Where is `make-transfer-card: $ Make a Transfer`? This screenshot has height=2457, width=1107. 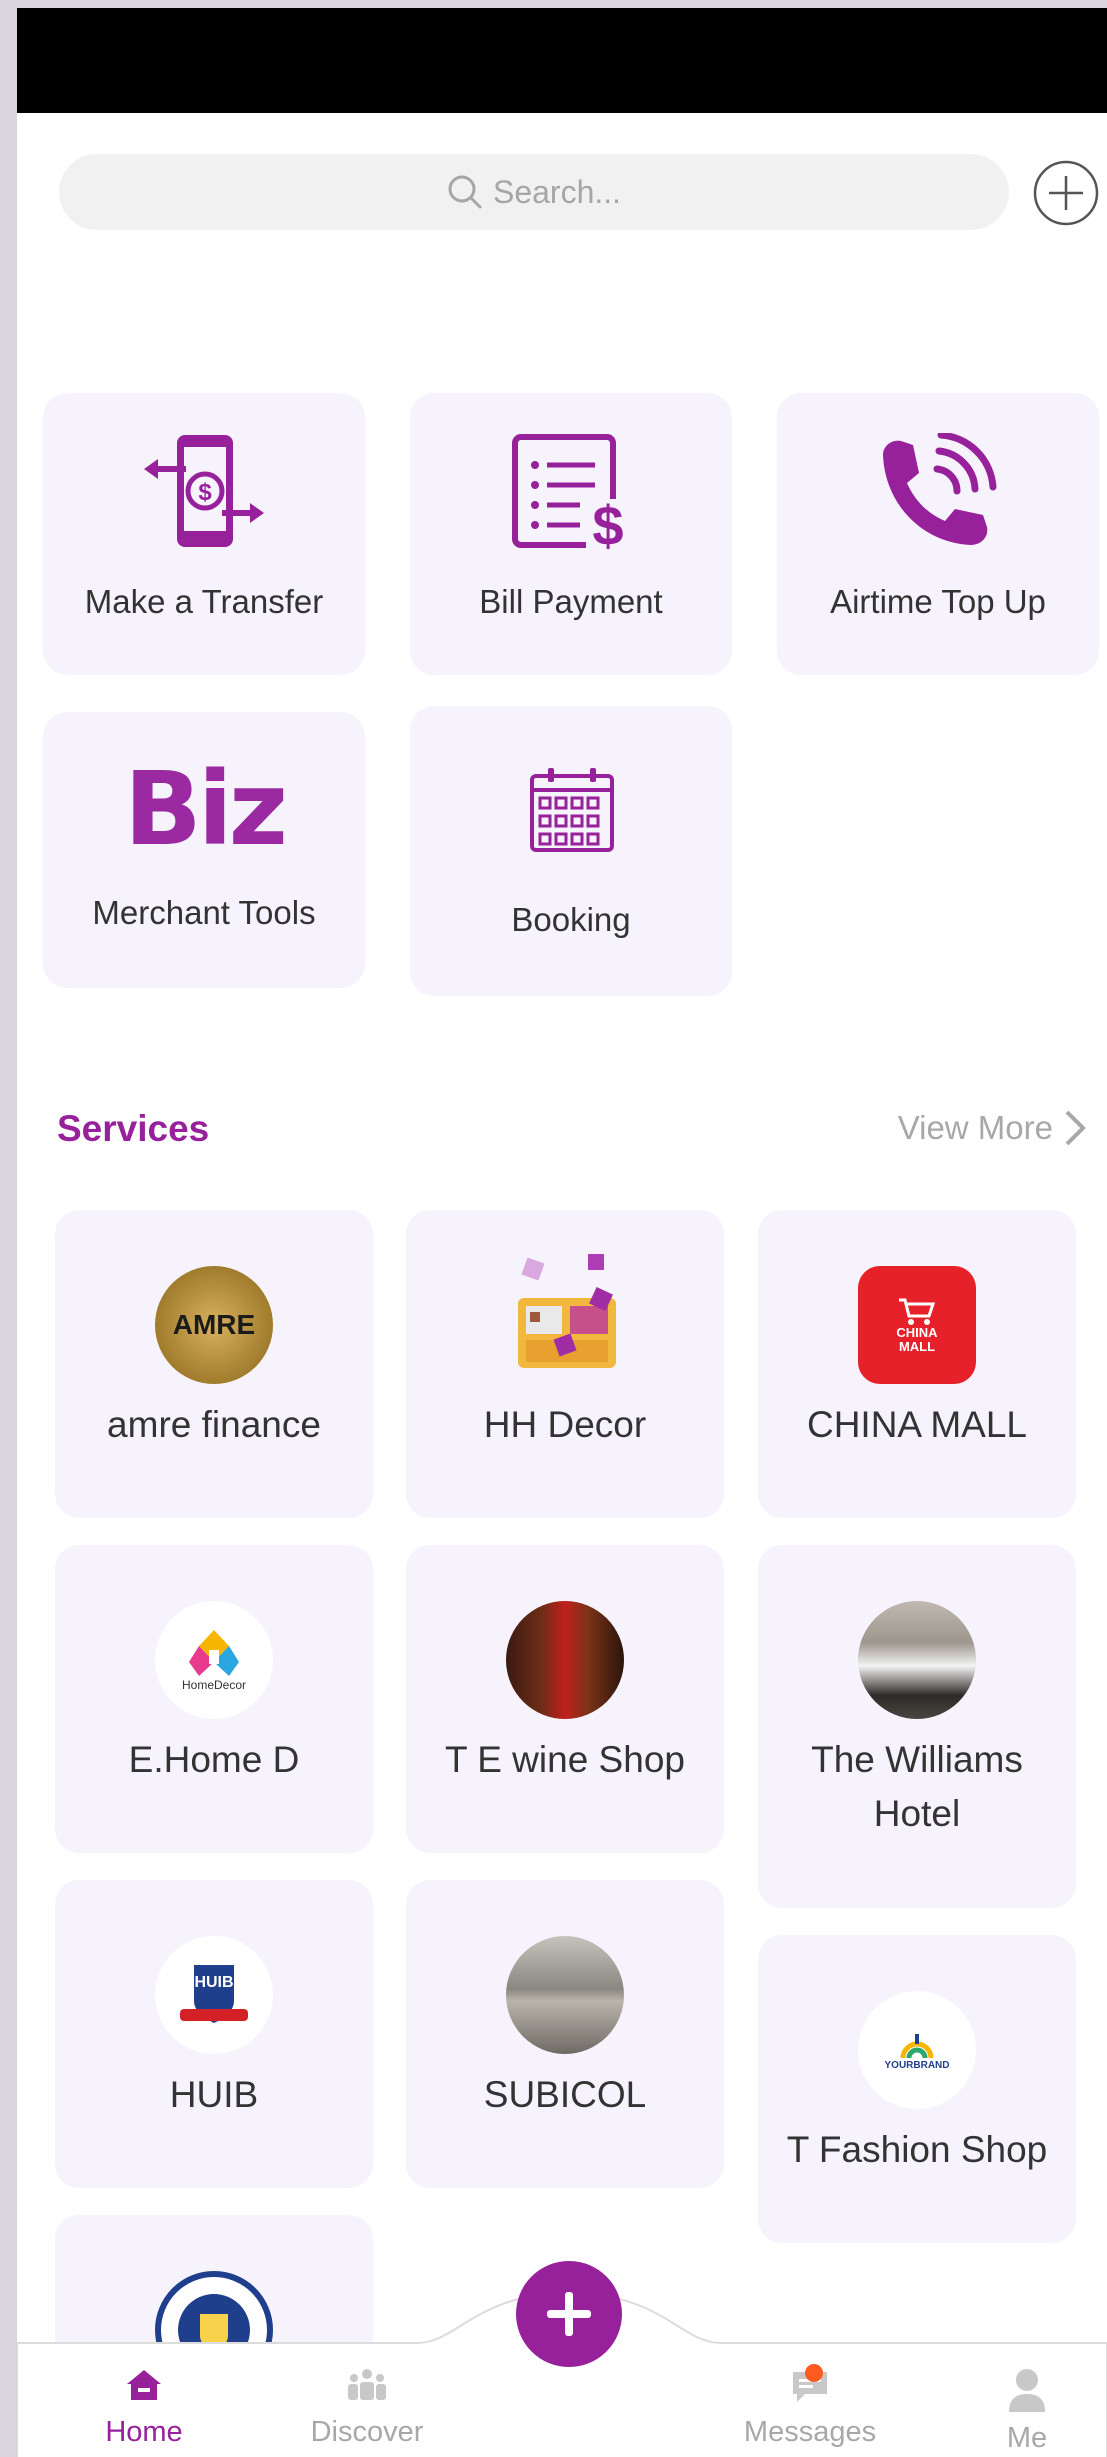 make-transfer-card: $ Make a Transfer is located at coordinates (204, 534).